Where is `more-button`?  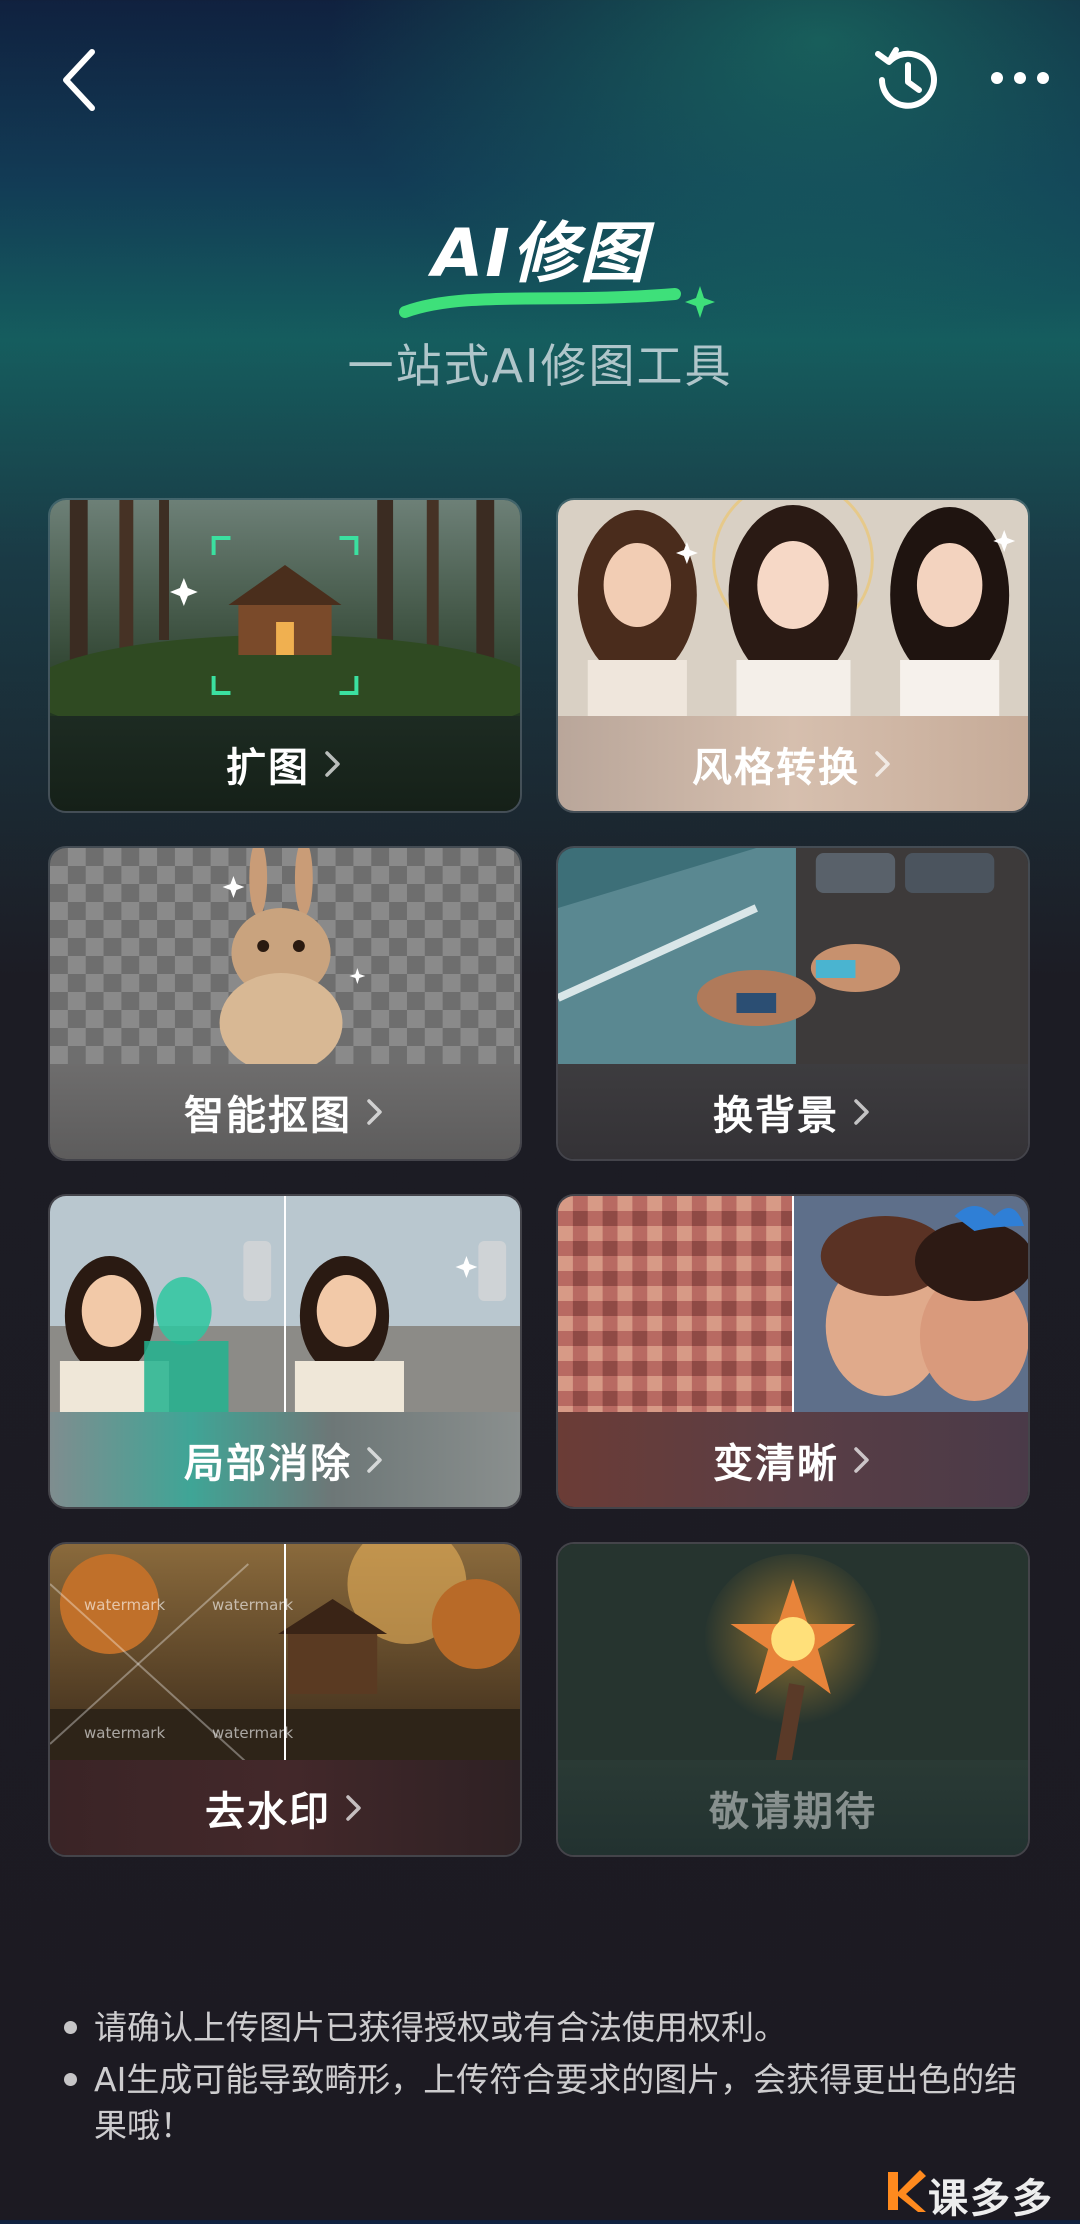
more-button is located at coordinates (1020, 80).